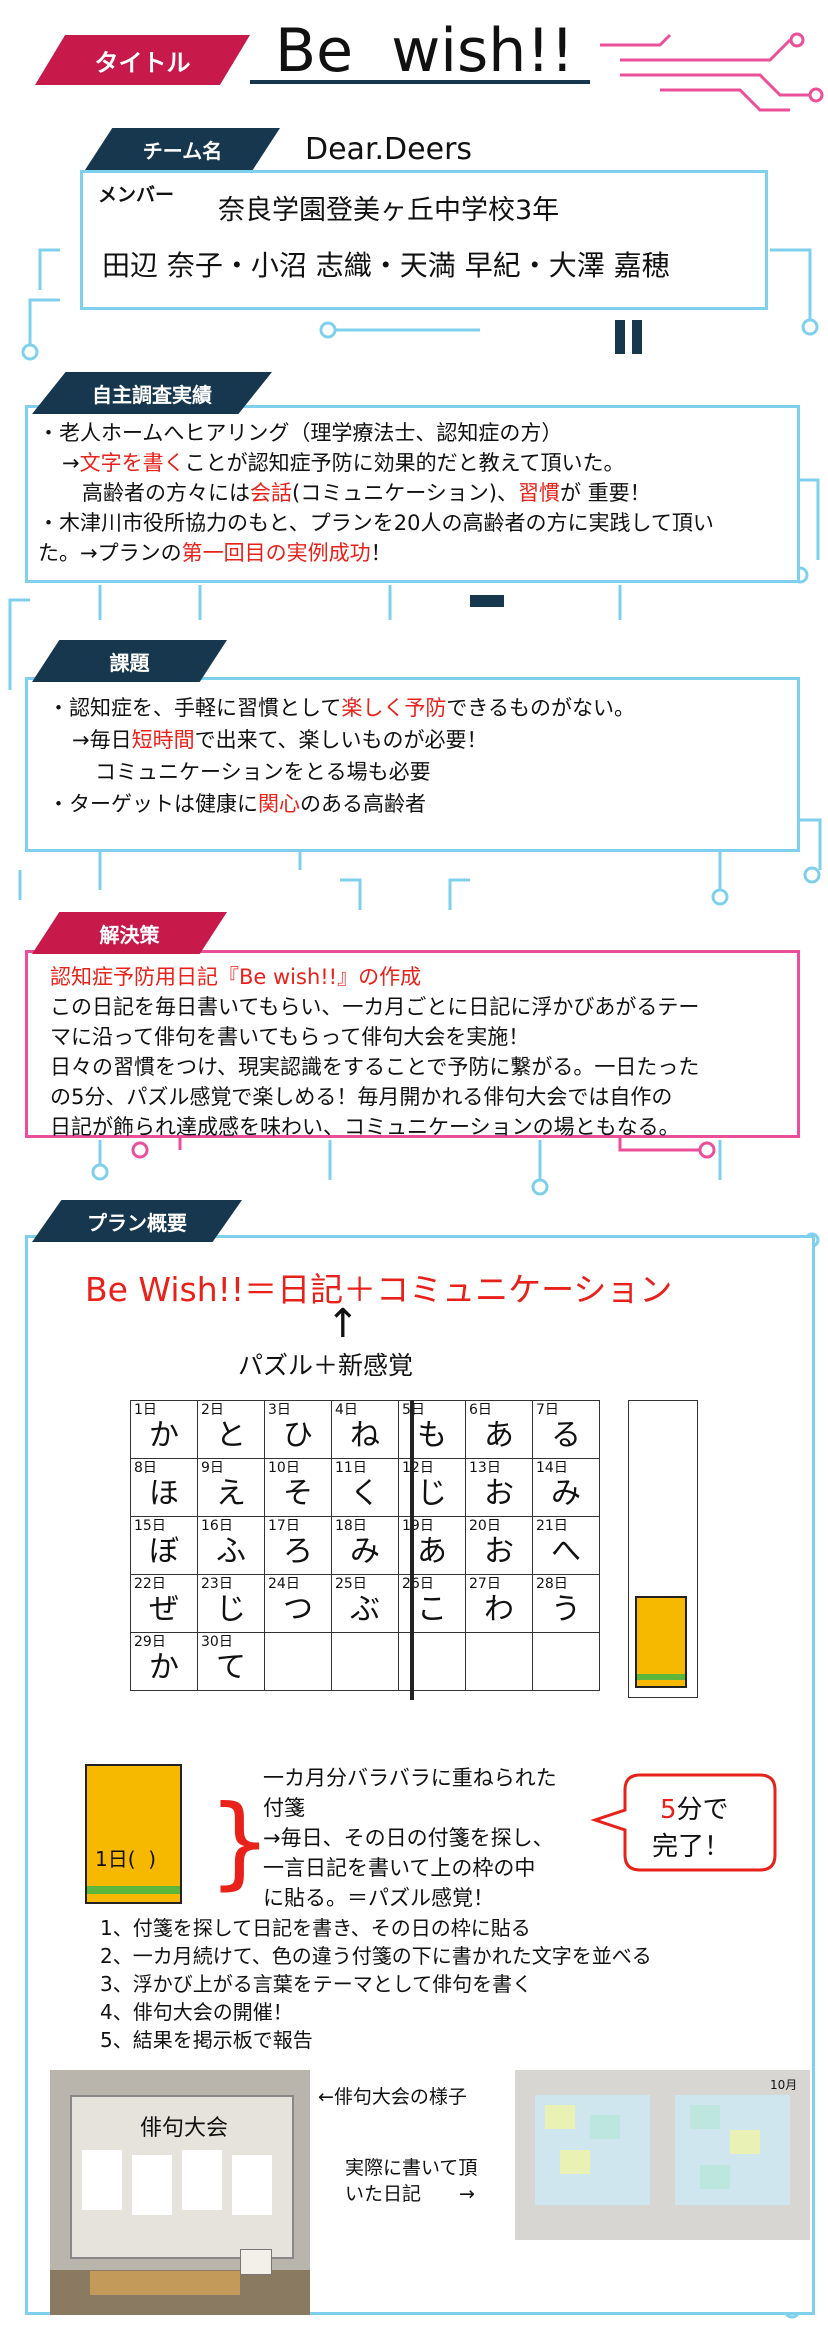 This screenshot has height=2333, width=828. What do you see at coordinates (381, 553) in the screenshot?
I see `body-text: ！` at bounding box center [381, 553].